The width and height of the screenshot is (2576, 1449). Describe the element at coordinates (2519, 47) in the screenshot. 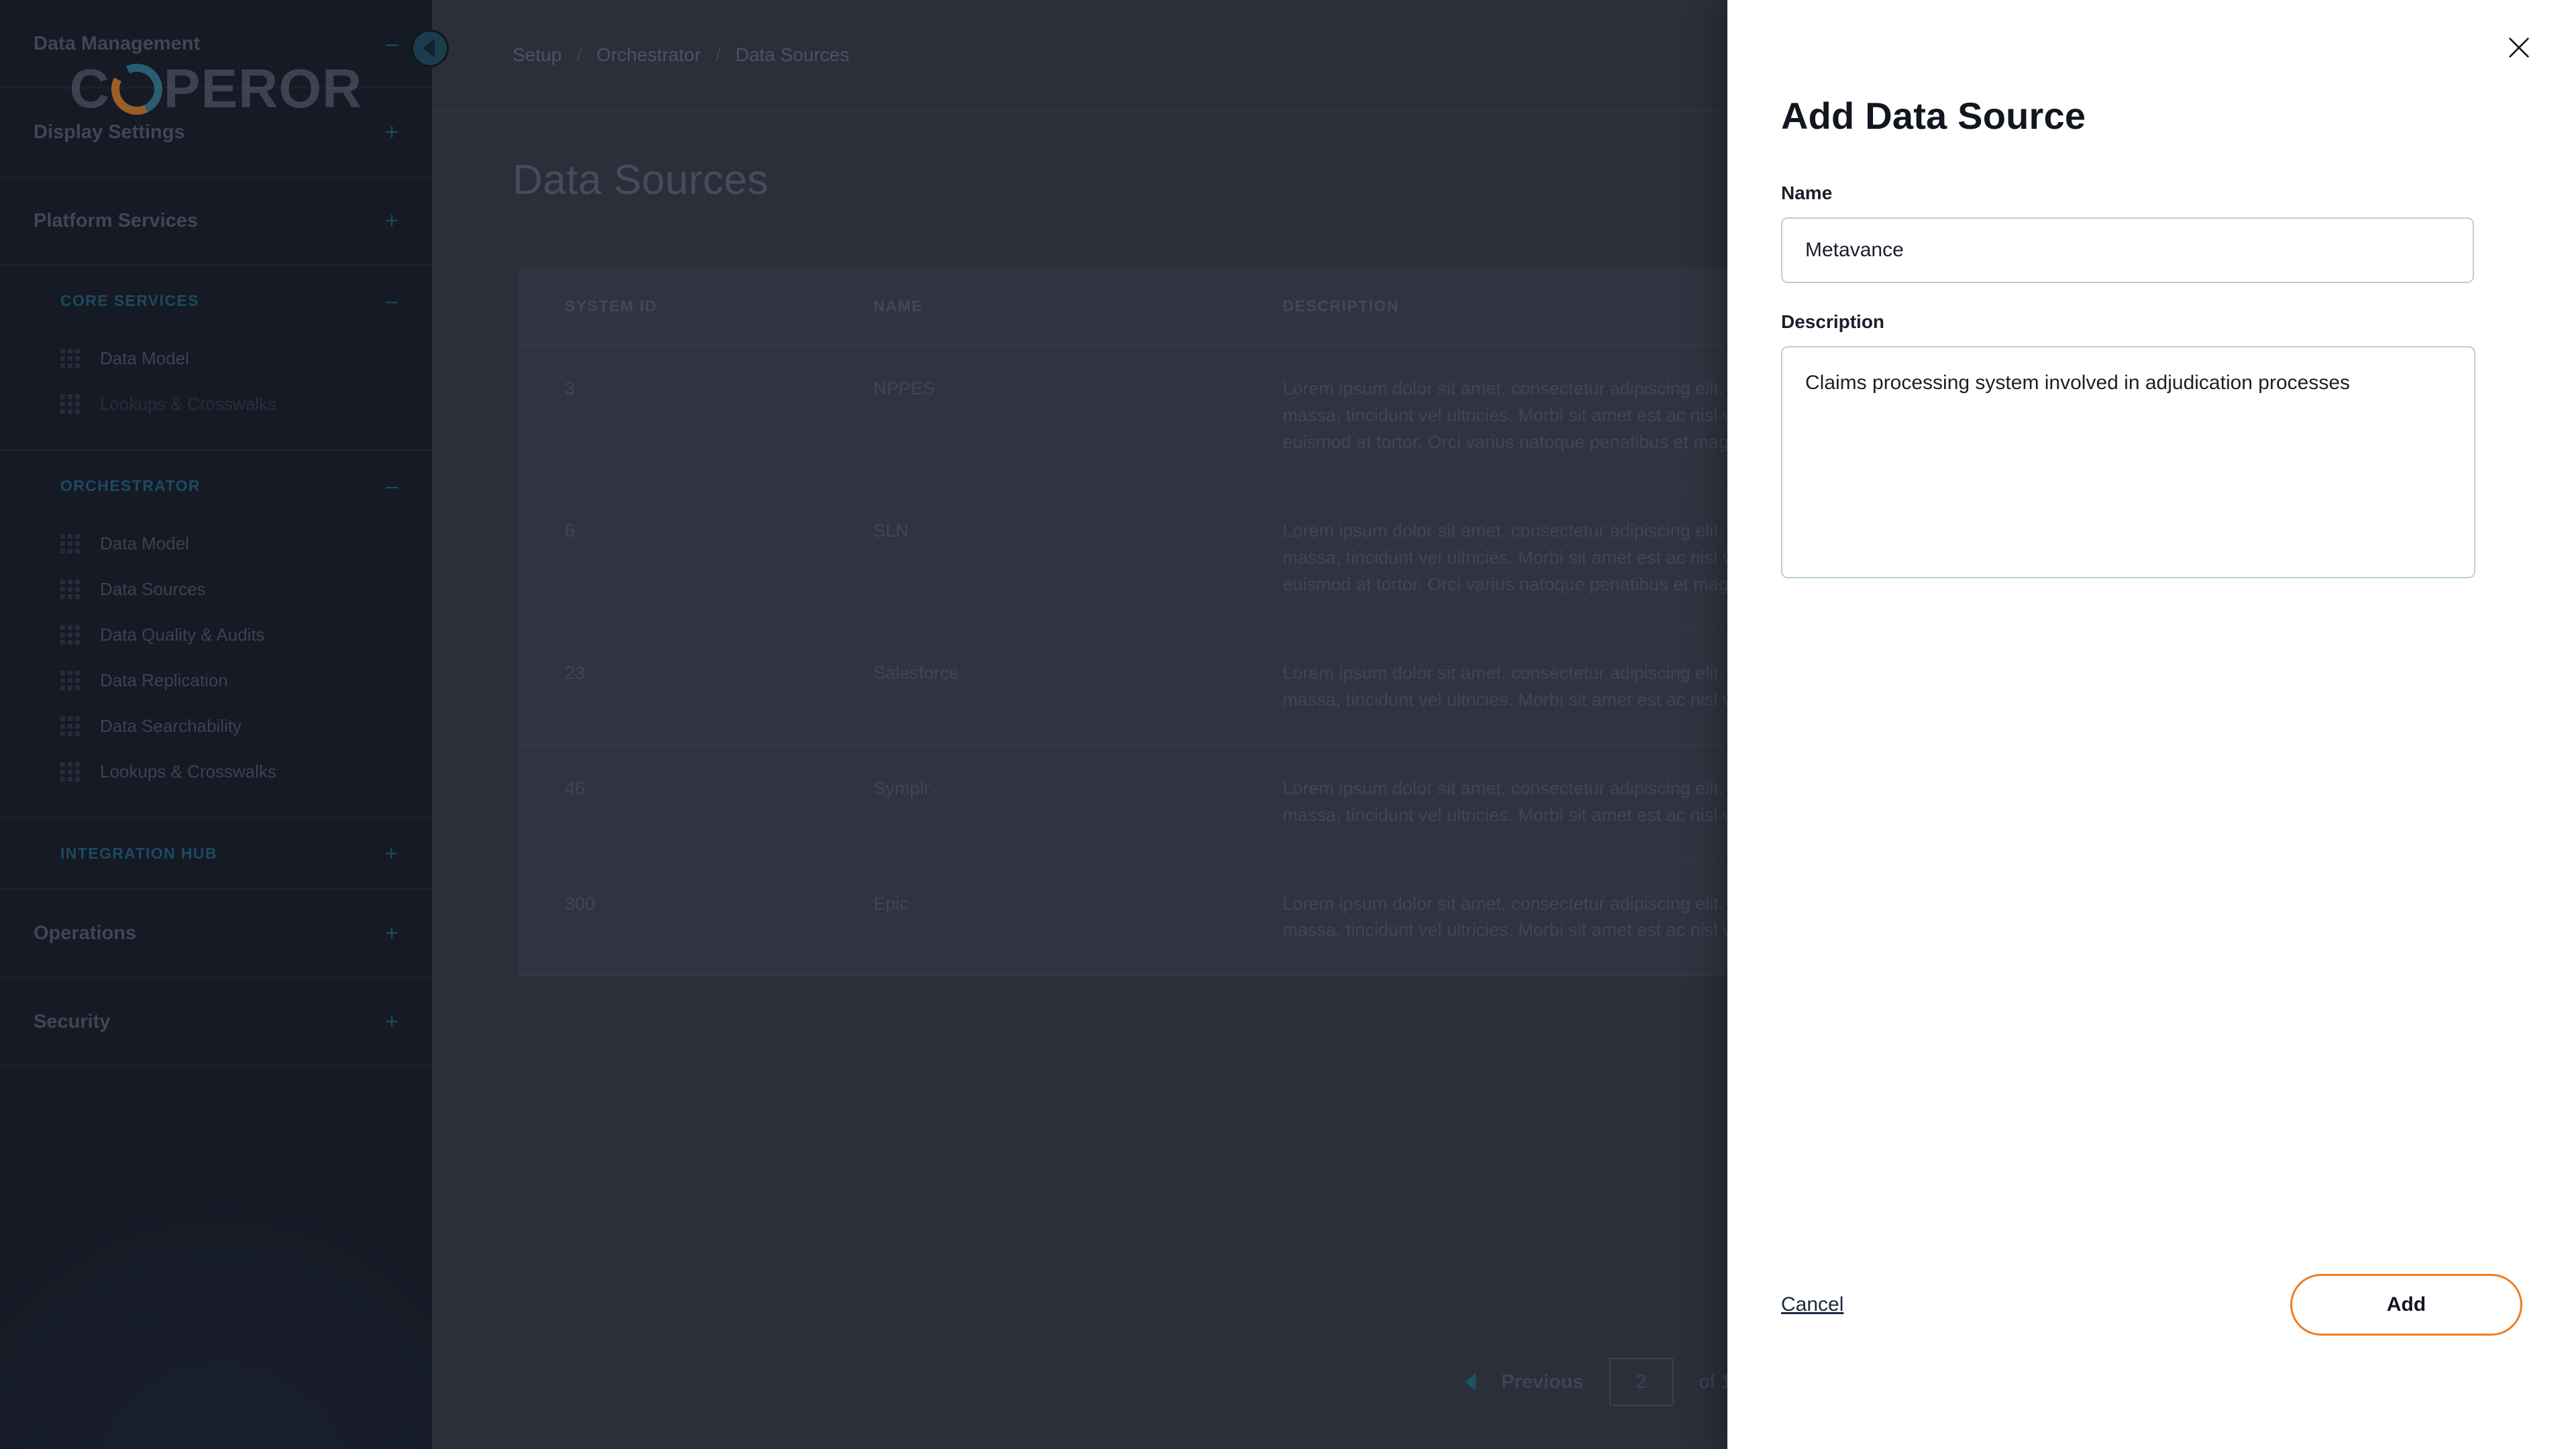

I see `close-icon` at that location.